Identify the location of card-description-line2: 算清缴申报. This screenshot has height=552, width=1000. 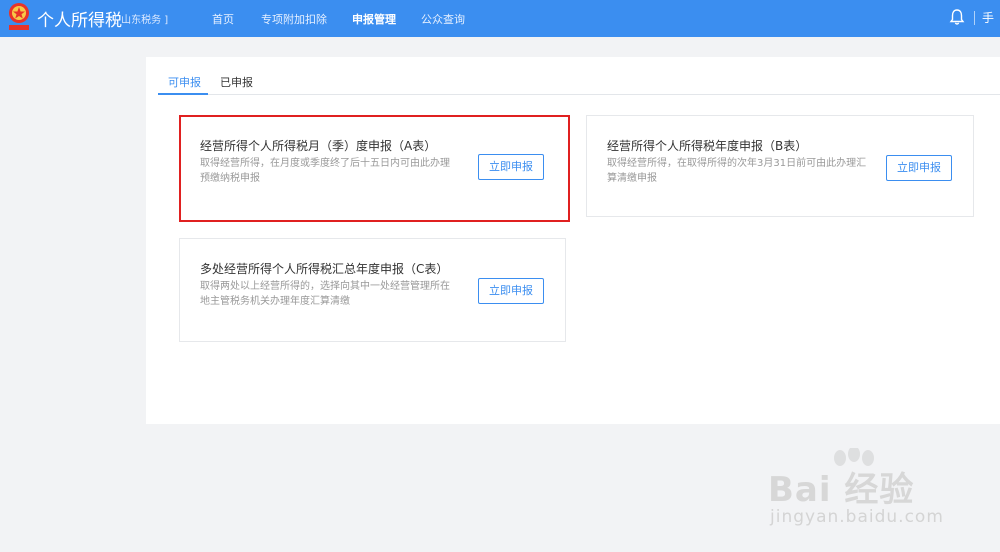
(632, 178).